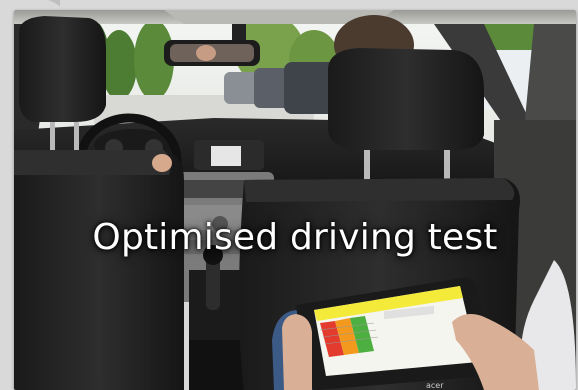 The height and width of the screenshot is (390, 578). Describe the element at coordinates (435, 385) in the screenshot. I see `tablet-brand-label: acer` at that location.